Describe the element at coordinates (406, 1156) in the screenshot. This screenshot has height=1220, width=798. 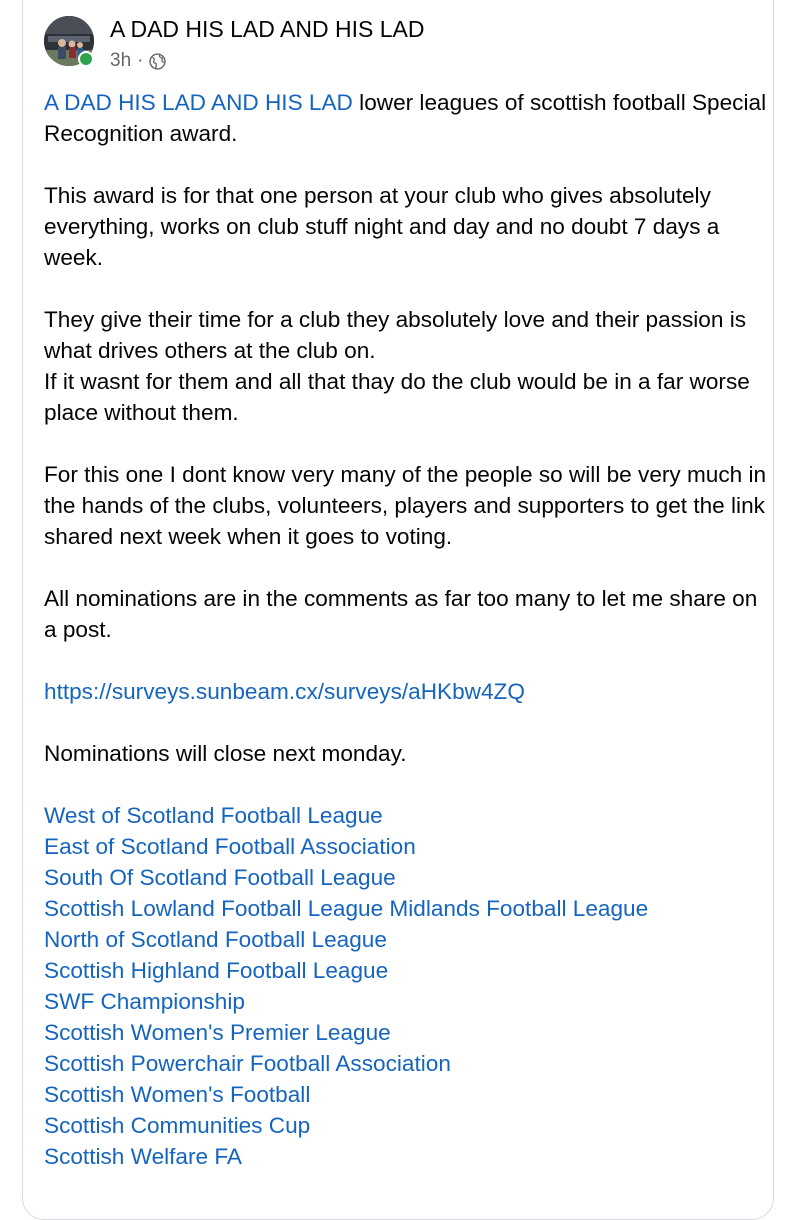
I see `league-mention-link: Scottish Welfare FA` at that location.